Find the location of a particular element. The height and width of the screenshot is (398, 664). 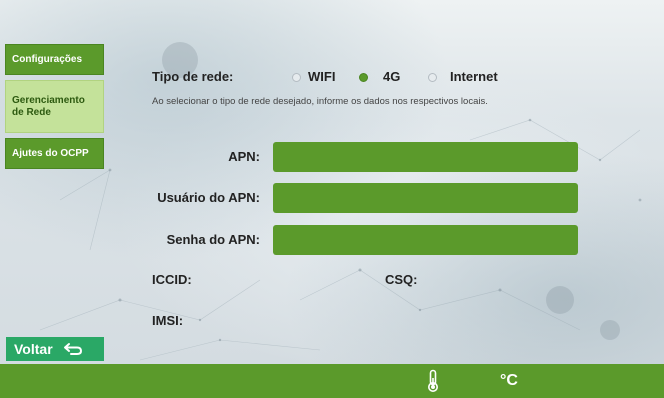

apn-password-field is located at coordinates (425, 240).